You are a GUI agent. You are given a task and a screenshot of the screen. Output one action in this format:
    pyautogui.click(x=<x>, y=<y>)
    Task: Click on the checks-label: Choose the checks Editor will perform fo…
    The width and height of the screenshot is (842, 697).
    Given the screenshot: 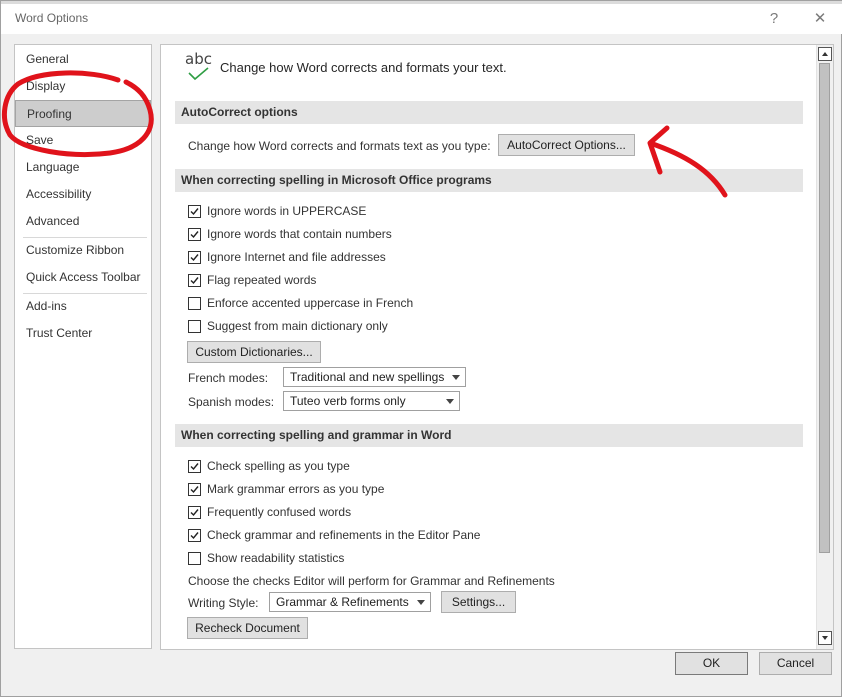 What is the action you would take?
    pyautogui.click(x=371, y=581)
    